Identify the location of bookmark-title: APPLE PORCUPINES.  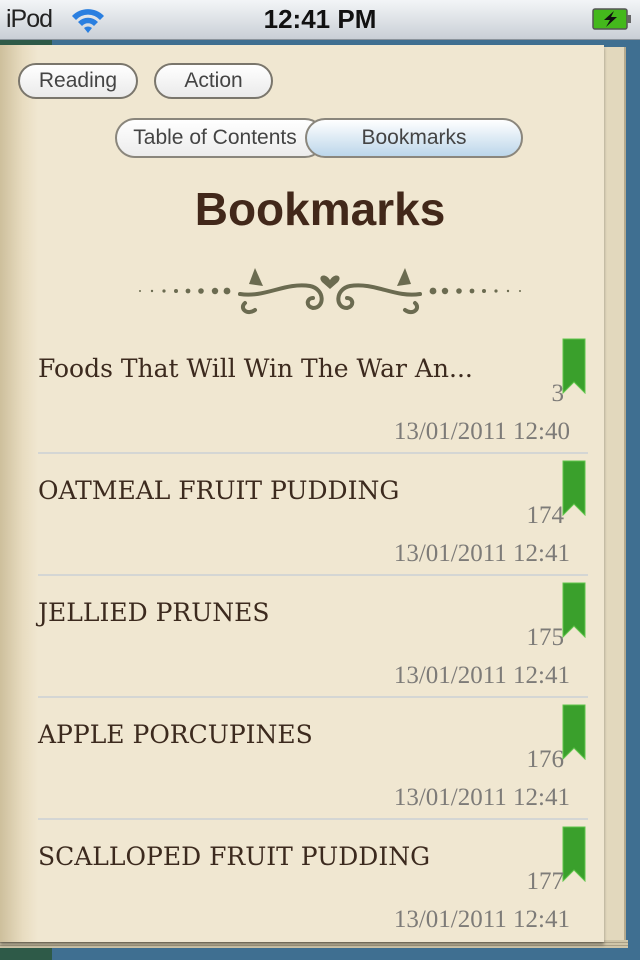
(175, 734).